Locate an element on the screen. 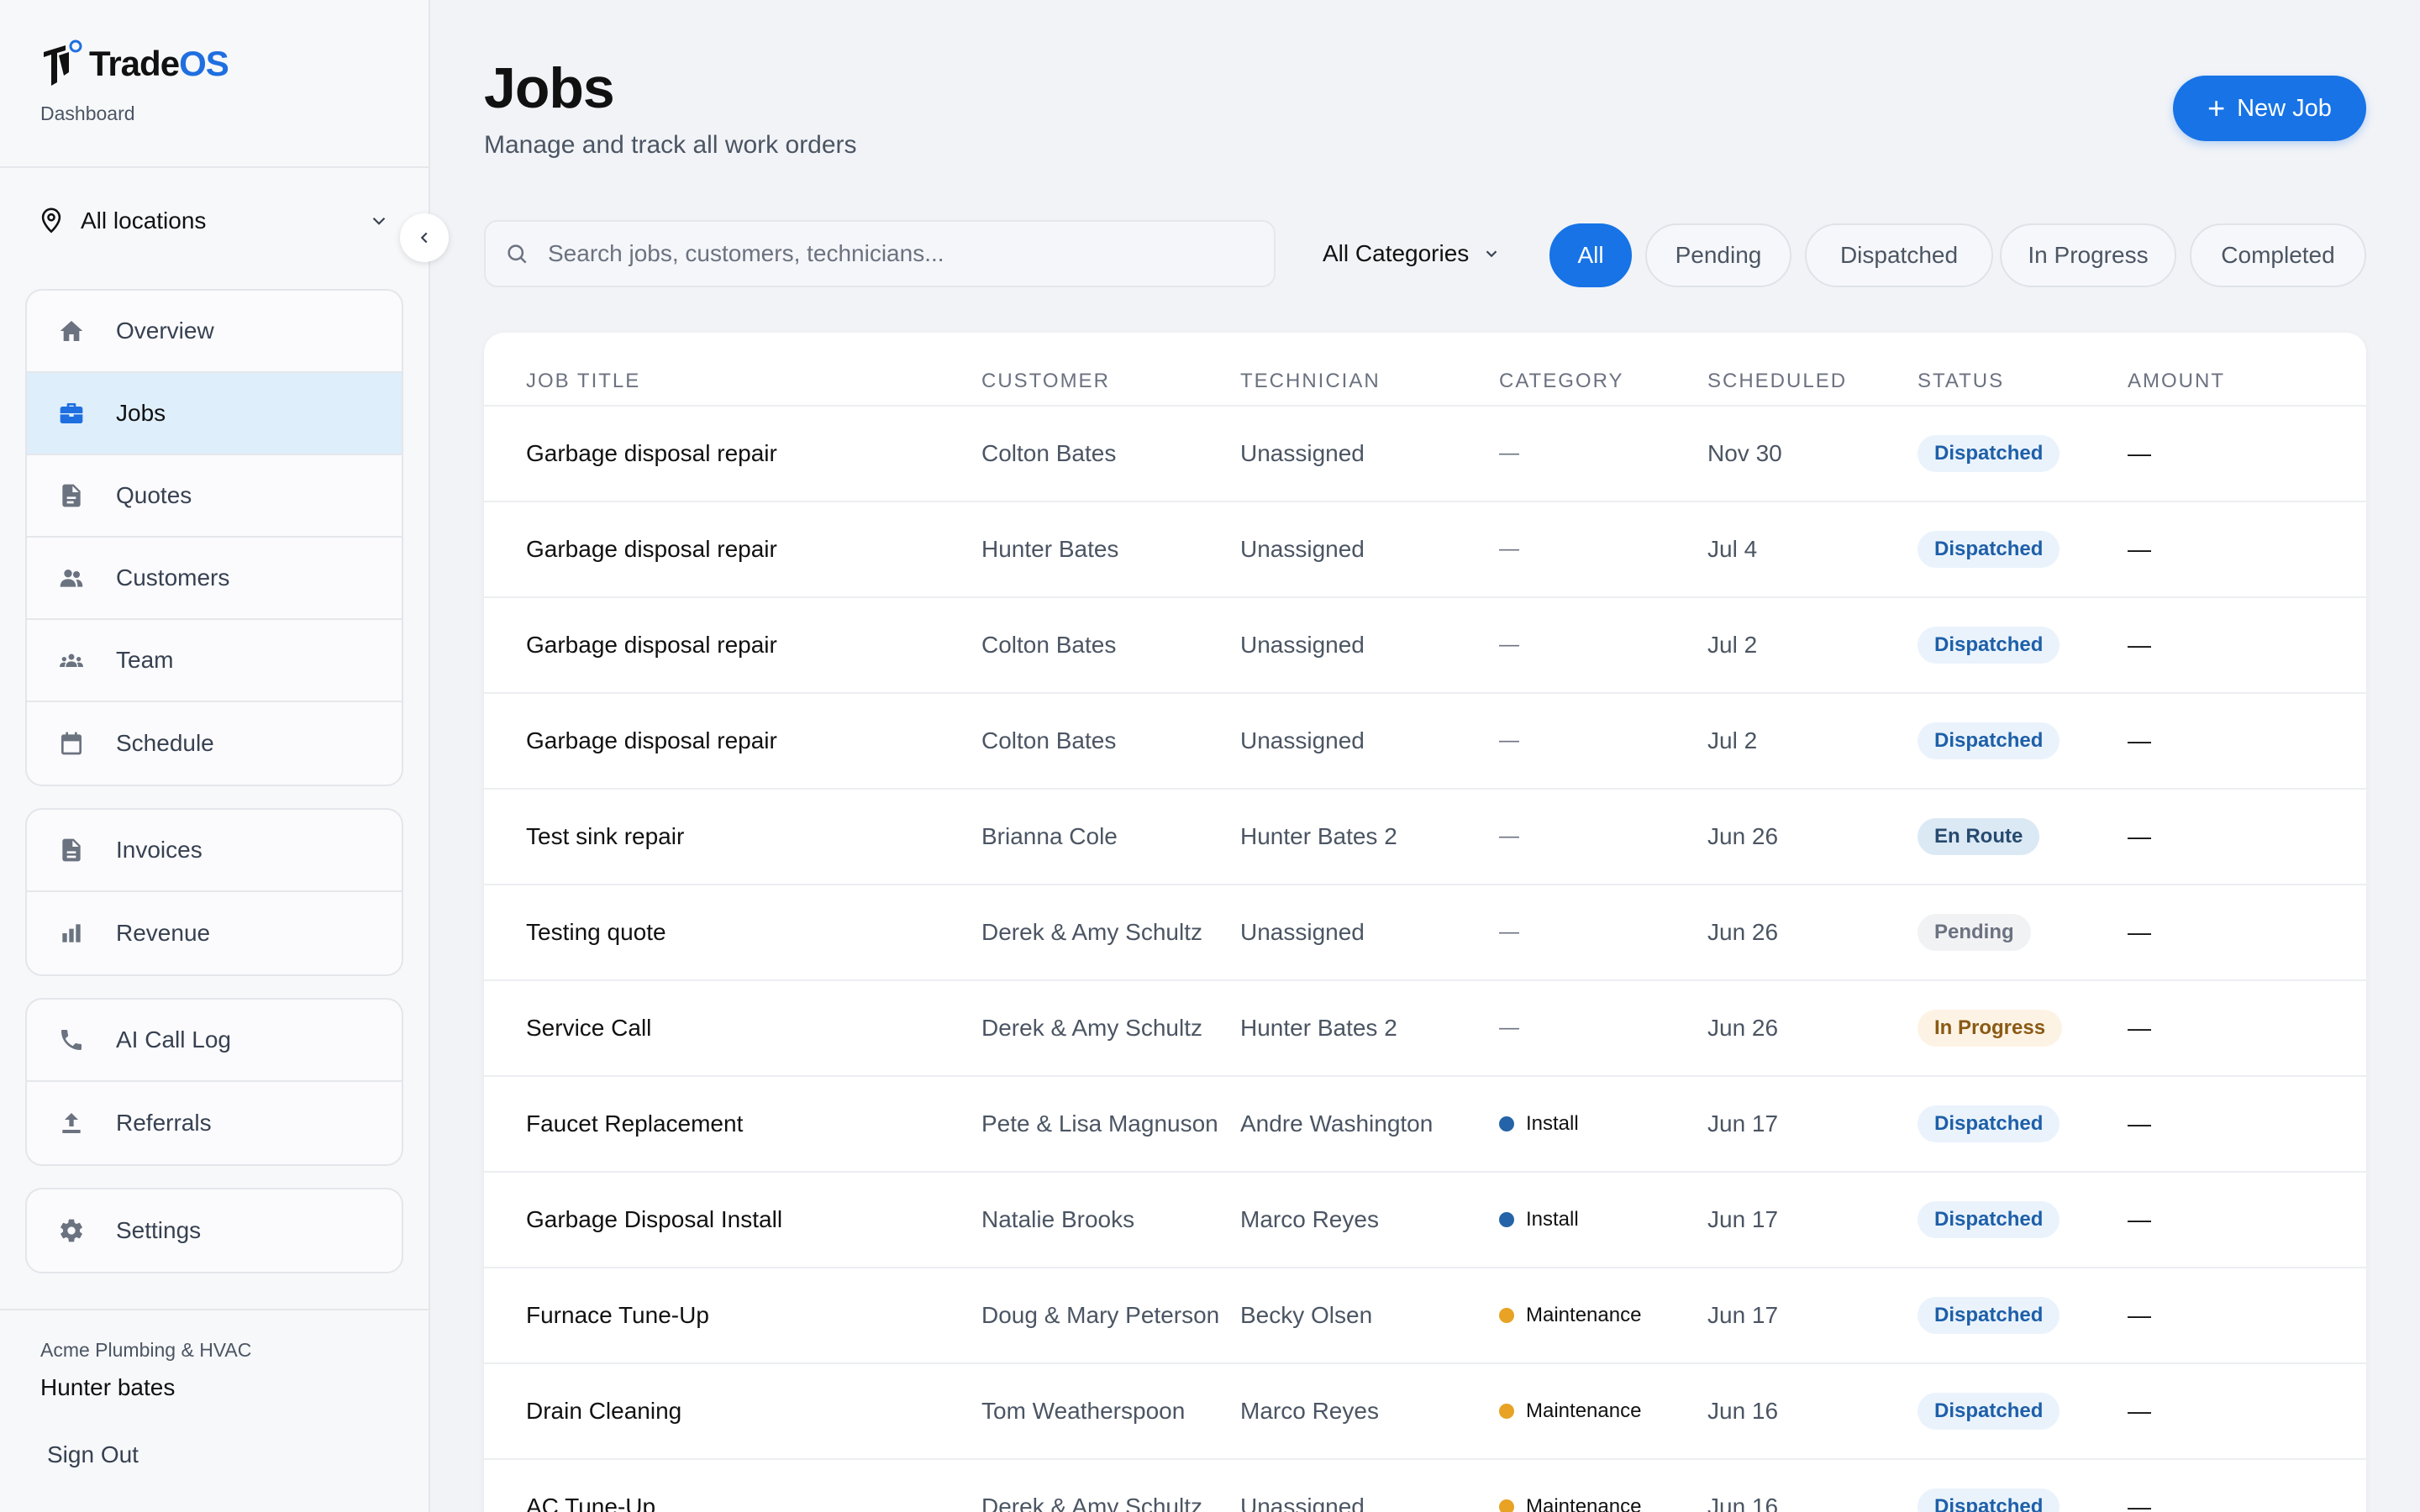 The width and height of the screenshot is (2420, 1512). sidebar-item-revenue: Revenue is located at coordinates (214, 933).